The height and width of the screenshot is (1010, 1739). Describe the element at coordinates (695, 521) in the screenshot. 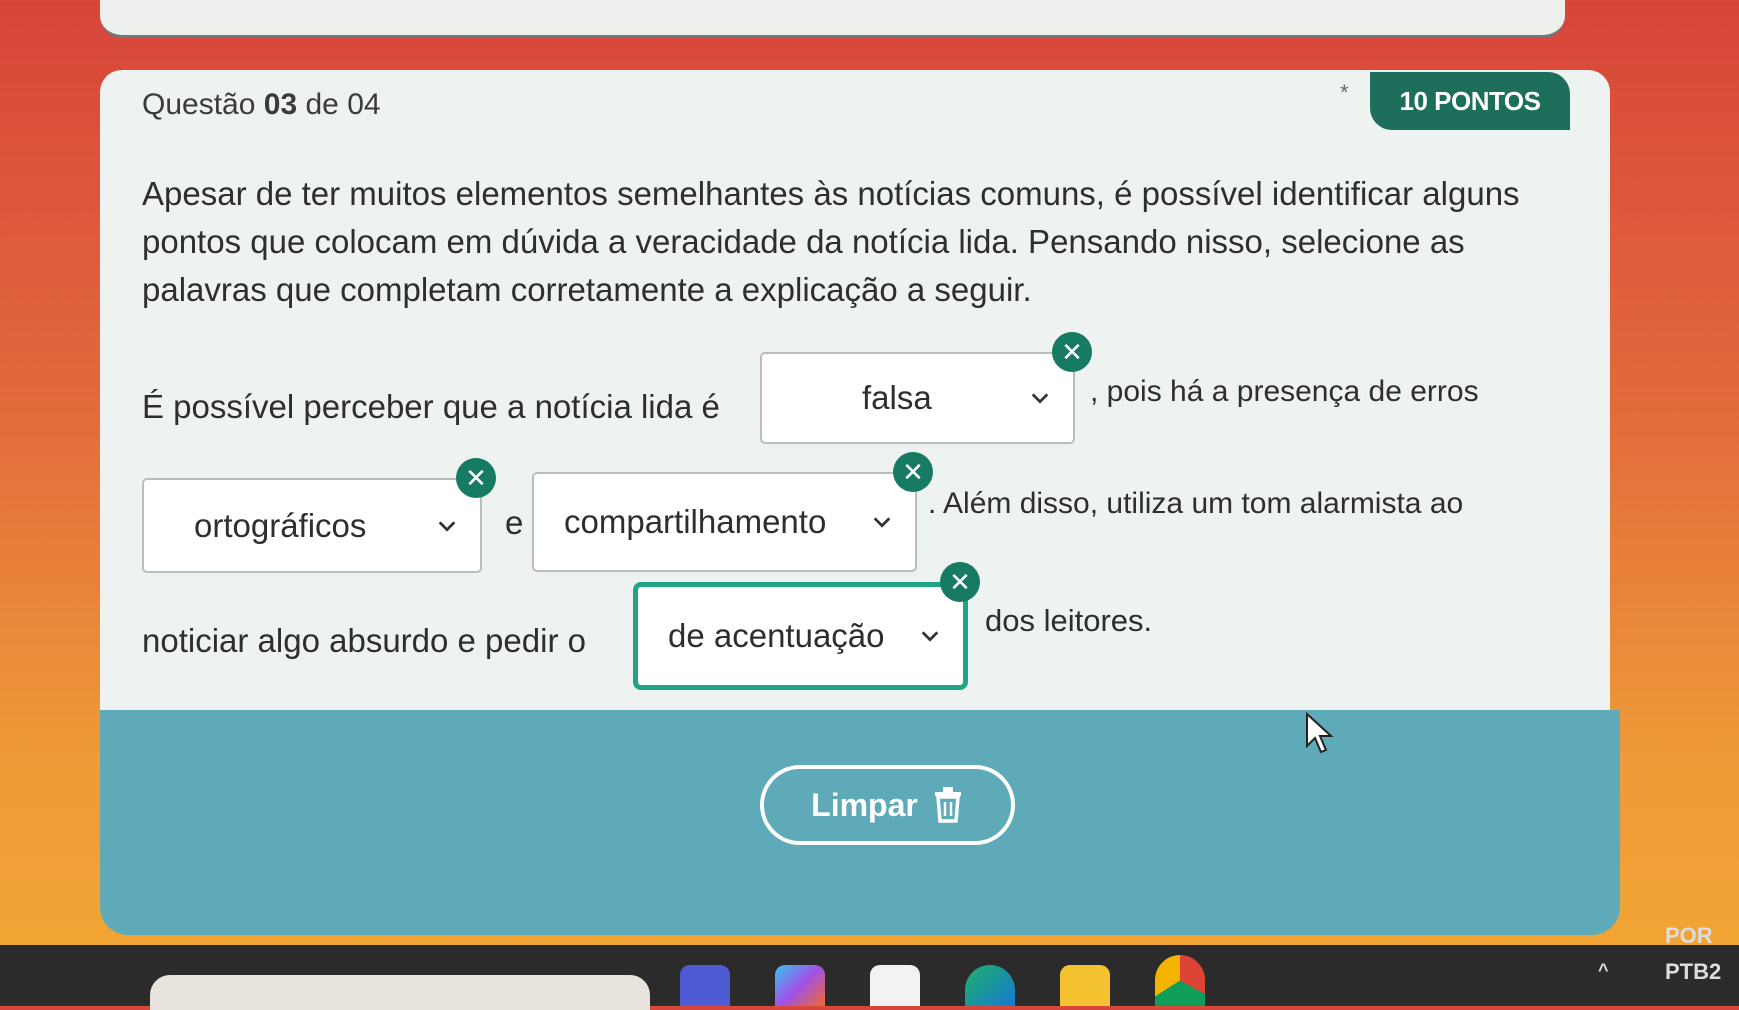

I see `dropdown-3-value: compartilhamento` at that location.